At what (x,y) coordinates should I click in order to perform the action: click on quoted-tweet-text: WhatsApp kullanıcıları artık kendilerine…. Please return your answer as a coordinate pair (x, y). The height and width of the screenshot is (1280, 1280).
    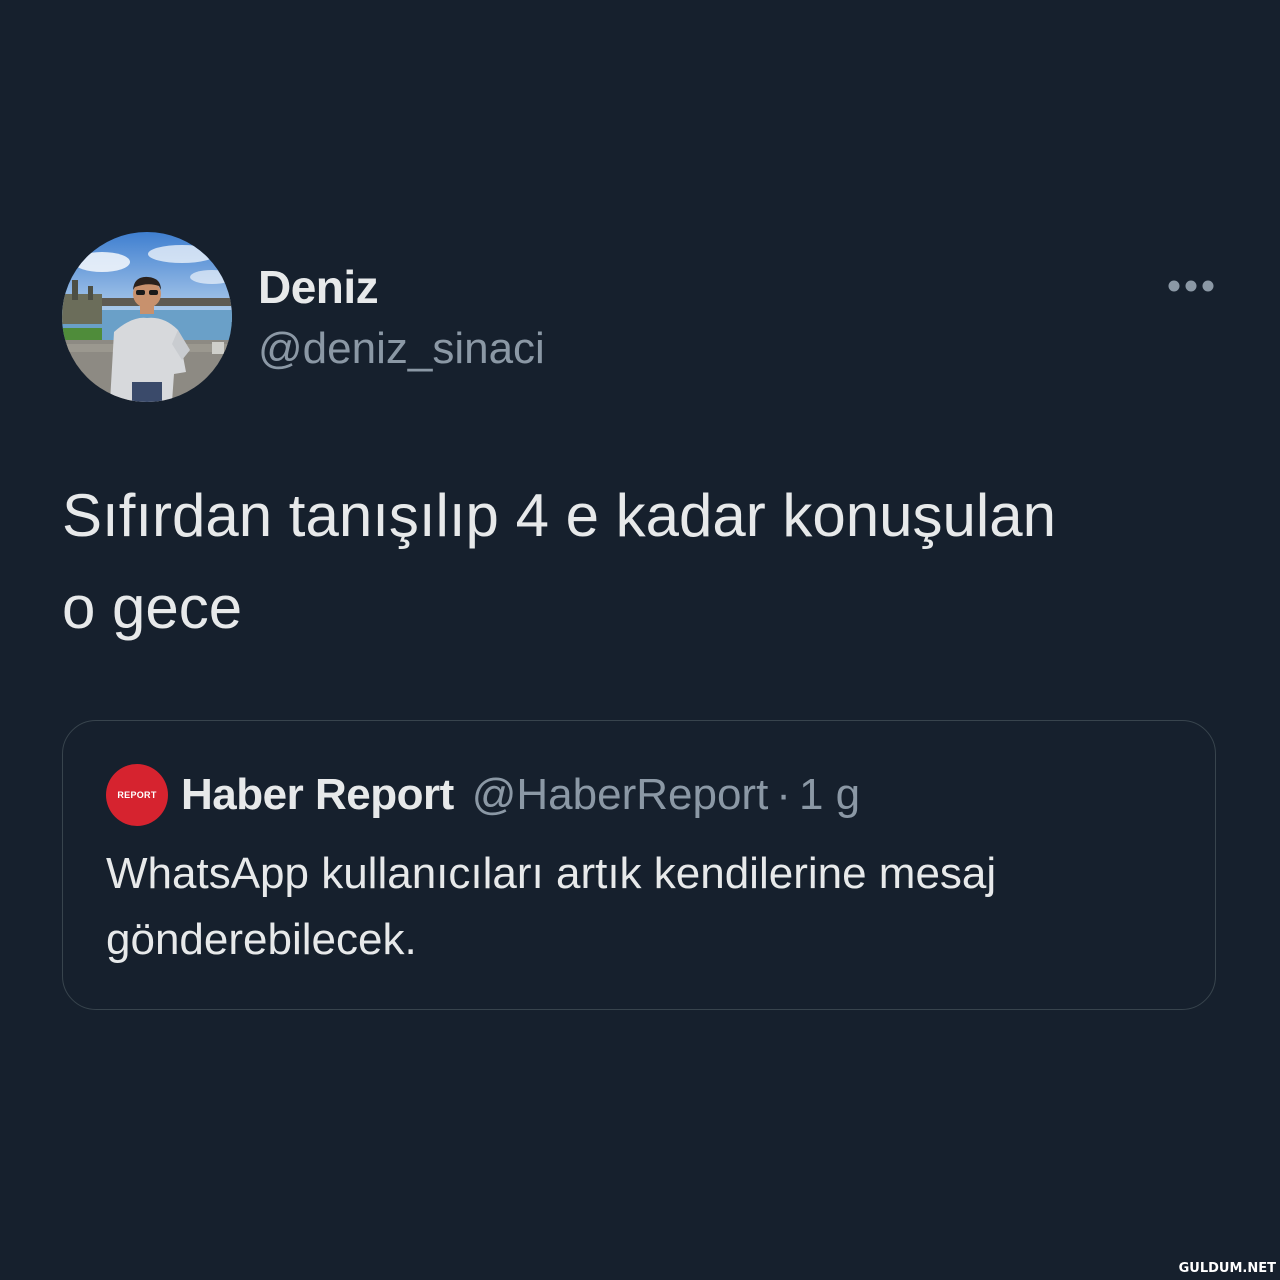
    Looking at the image, I should click on (551, 906).